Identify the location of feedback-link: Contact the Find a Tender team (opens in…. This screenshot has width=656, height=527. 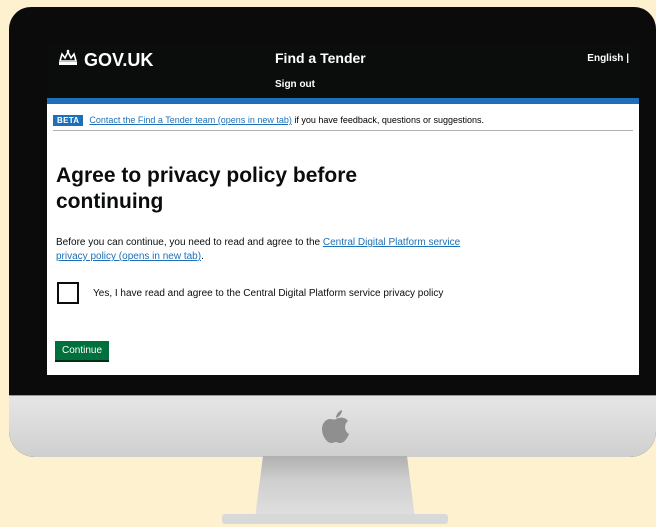
(190, 120).